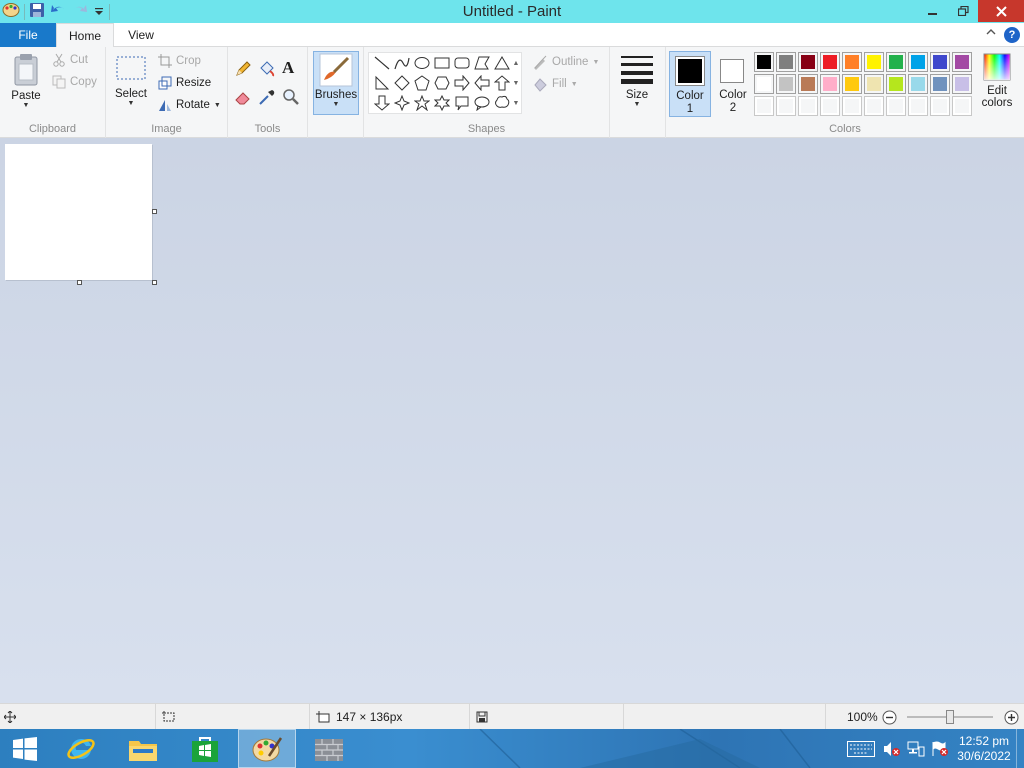  Describe the element at coordinates (892, 749) in the screenshot. I see `volume-button` at that location.